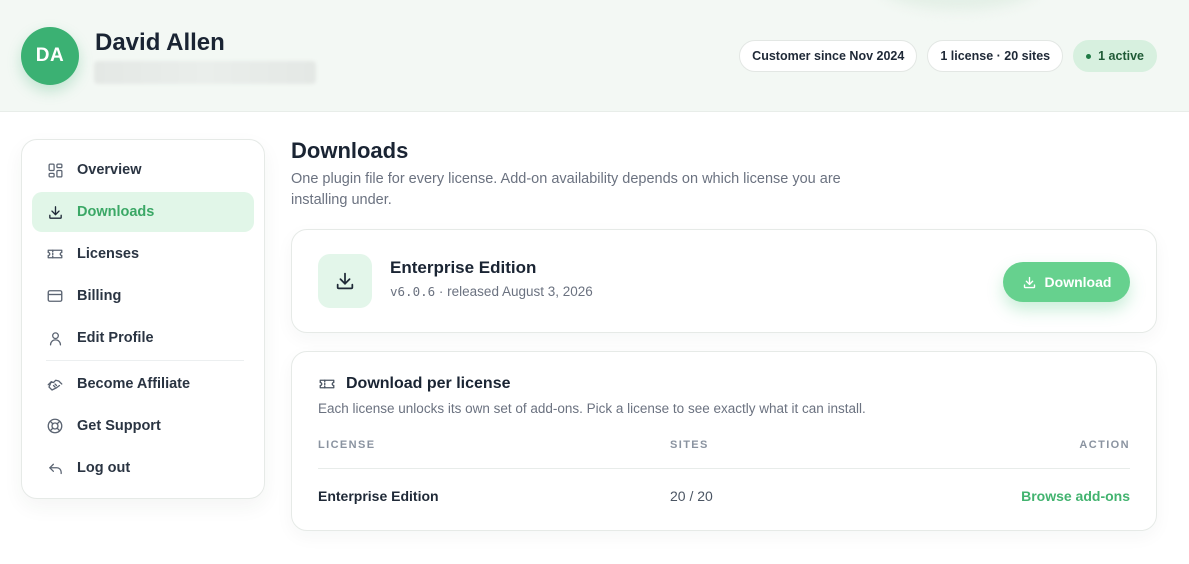 This screenshot has width=1189, height=564. Describe the element at coordinates (143, 468) in the screenshot. I see `sidebar-item-log-out: Log out` at that location.